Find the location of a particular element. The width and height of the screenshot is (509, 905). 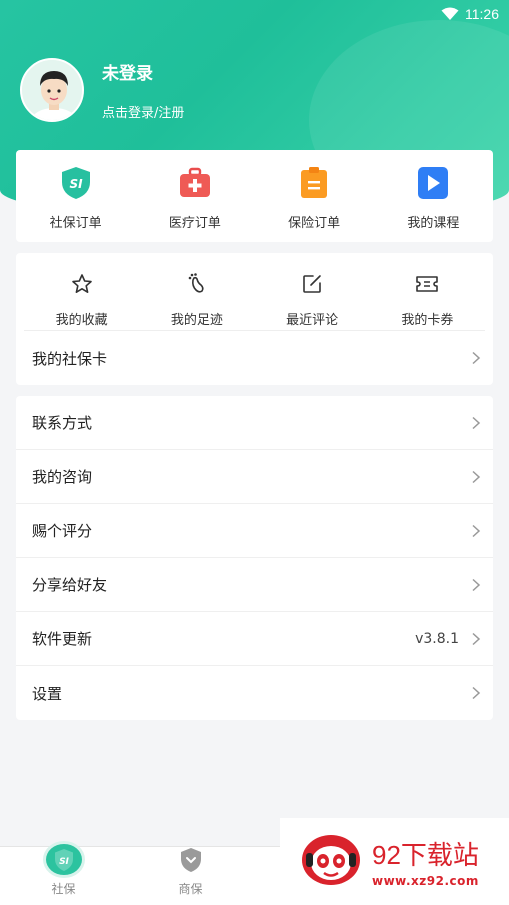

ticket-icon is located at coordinates (427, 284).